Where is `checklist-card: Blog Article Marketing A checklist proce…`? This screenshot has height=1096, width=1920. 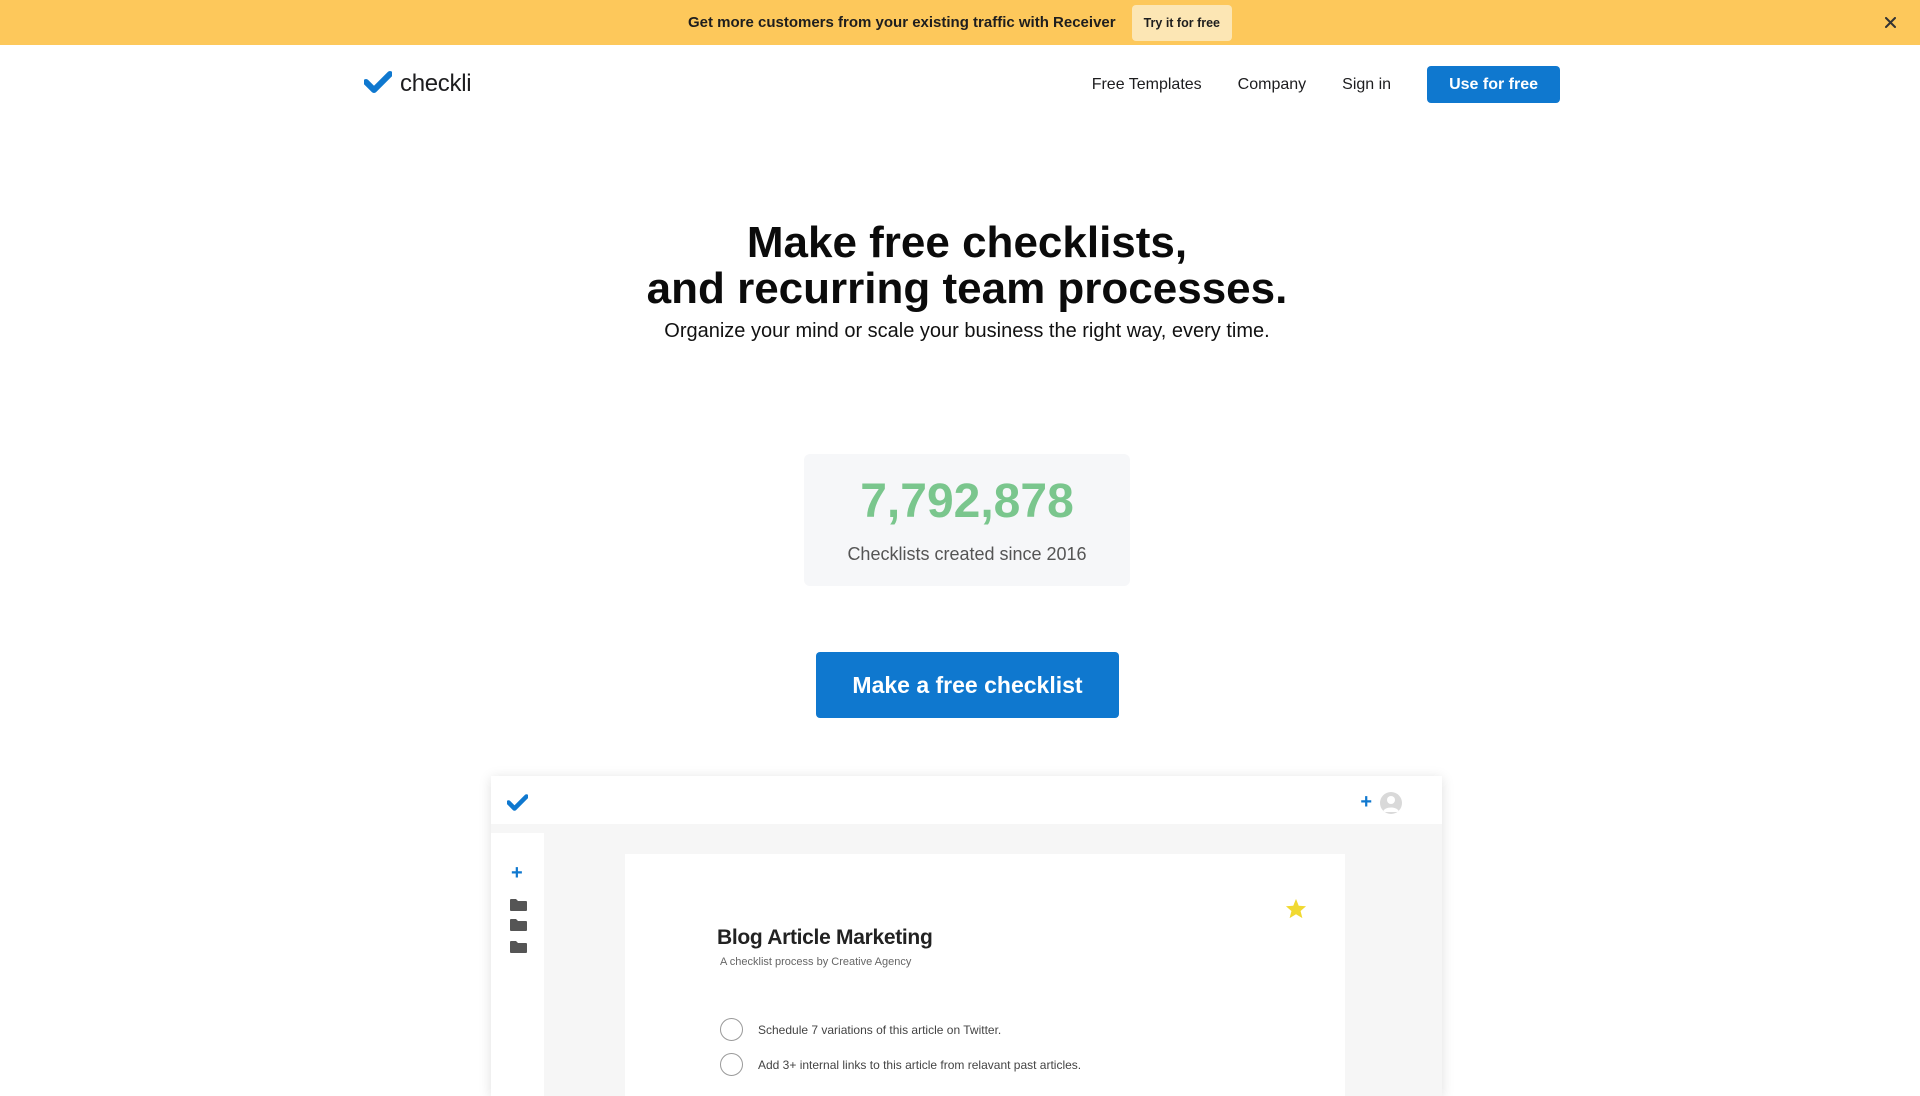 checklist-card: Blog Article Marketing A checklist proce… is located at coordinates (985, 975).